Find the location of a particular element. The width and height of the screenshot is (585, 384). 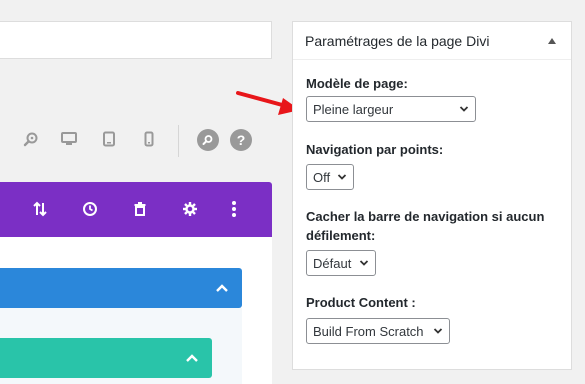

hide-nav-value: Défaut is located at coordinates (332, 263).